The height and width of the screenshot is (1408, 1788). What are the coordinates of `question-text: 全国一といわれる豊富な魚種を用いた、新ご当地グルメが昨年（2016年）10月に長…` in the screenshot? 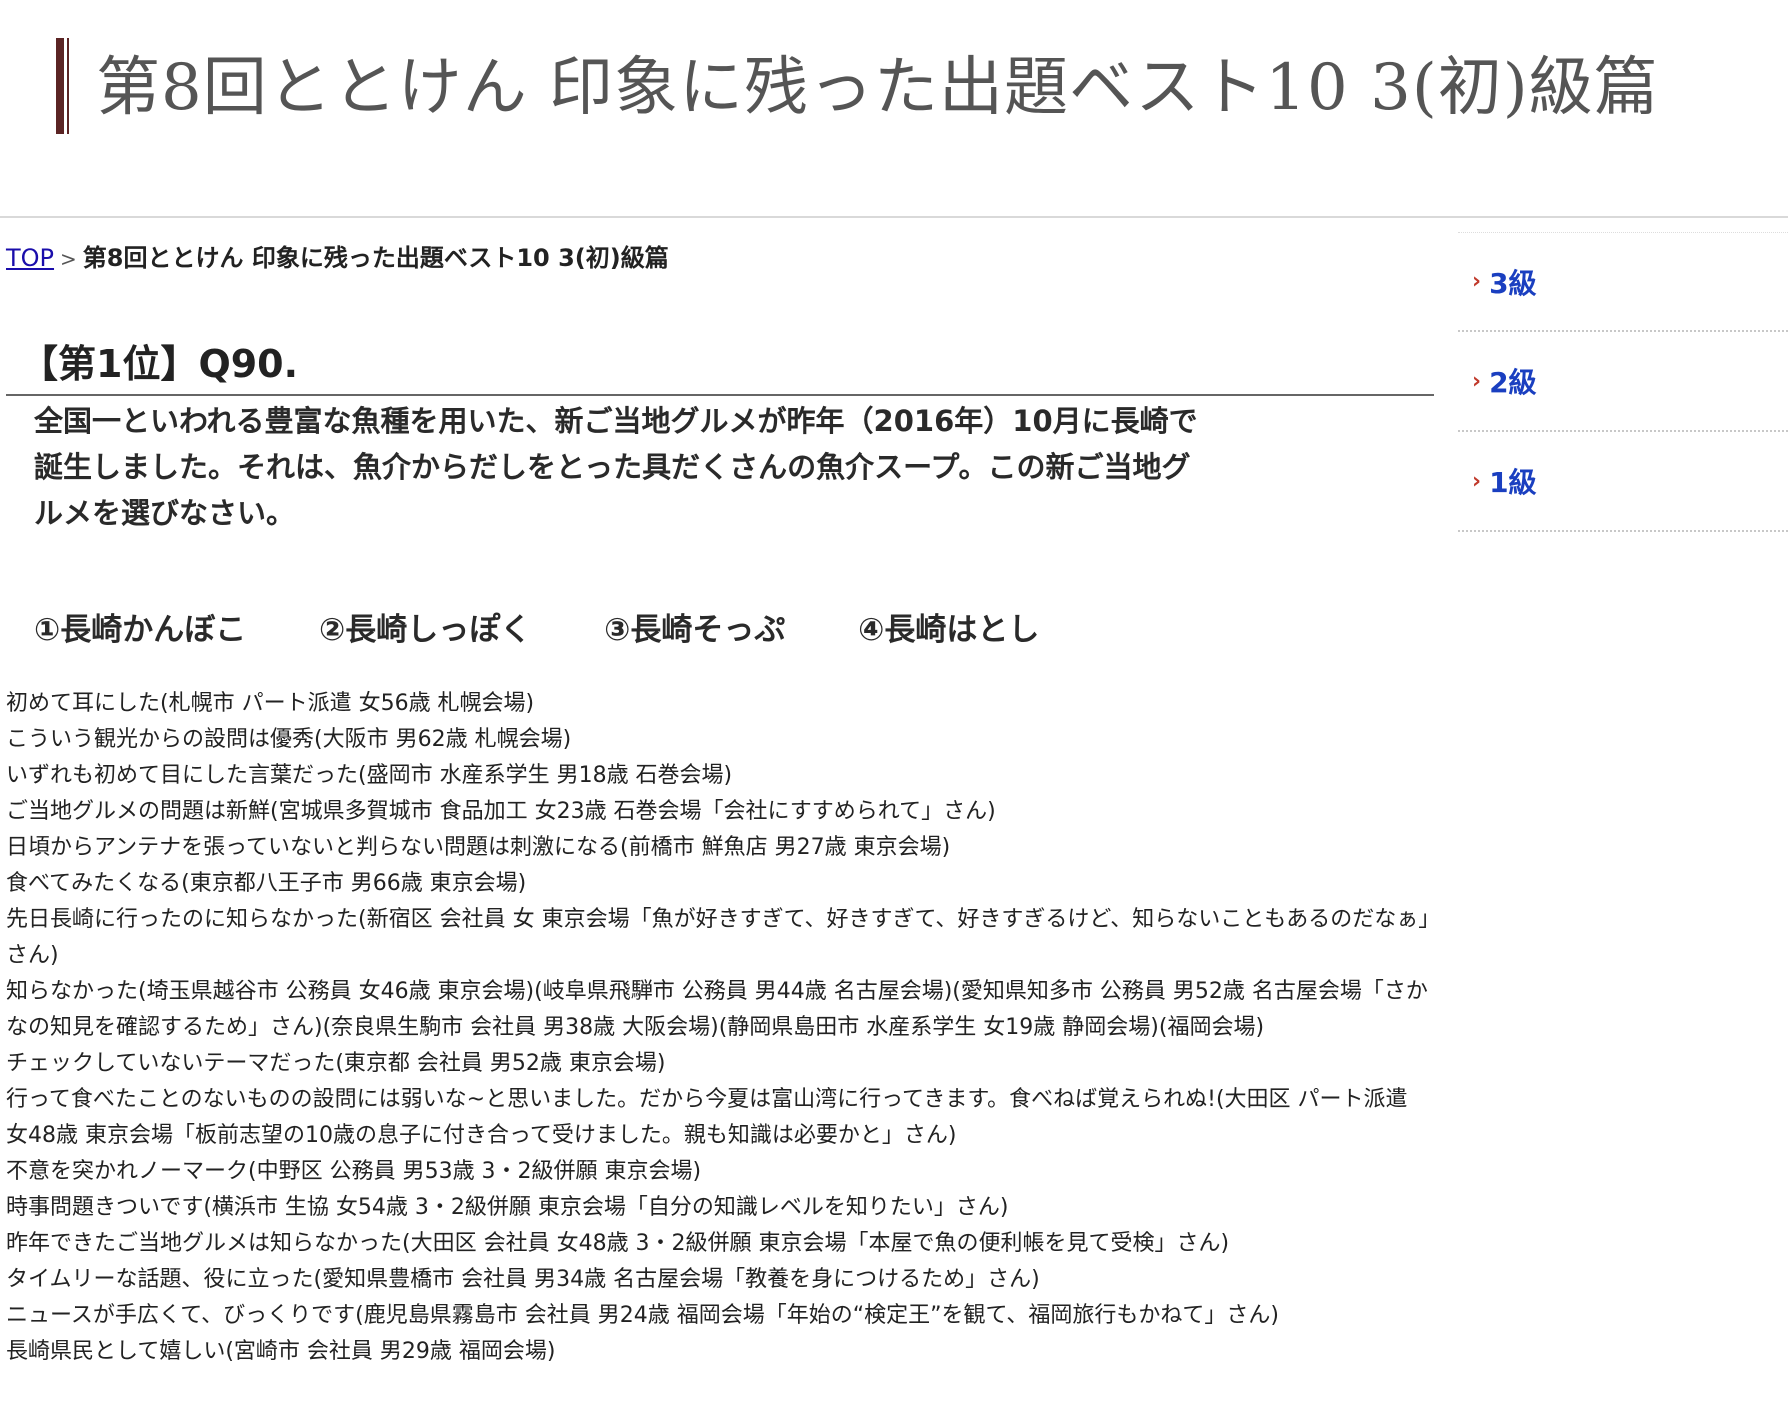 It's located at (616, 467).